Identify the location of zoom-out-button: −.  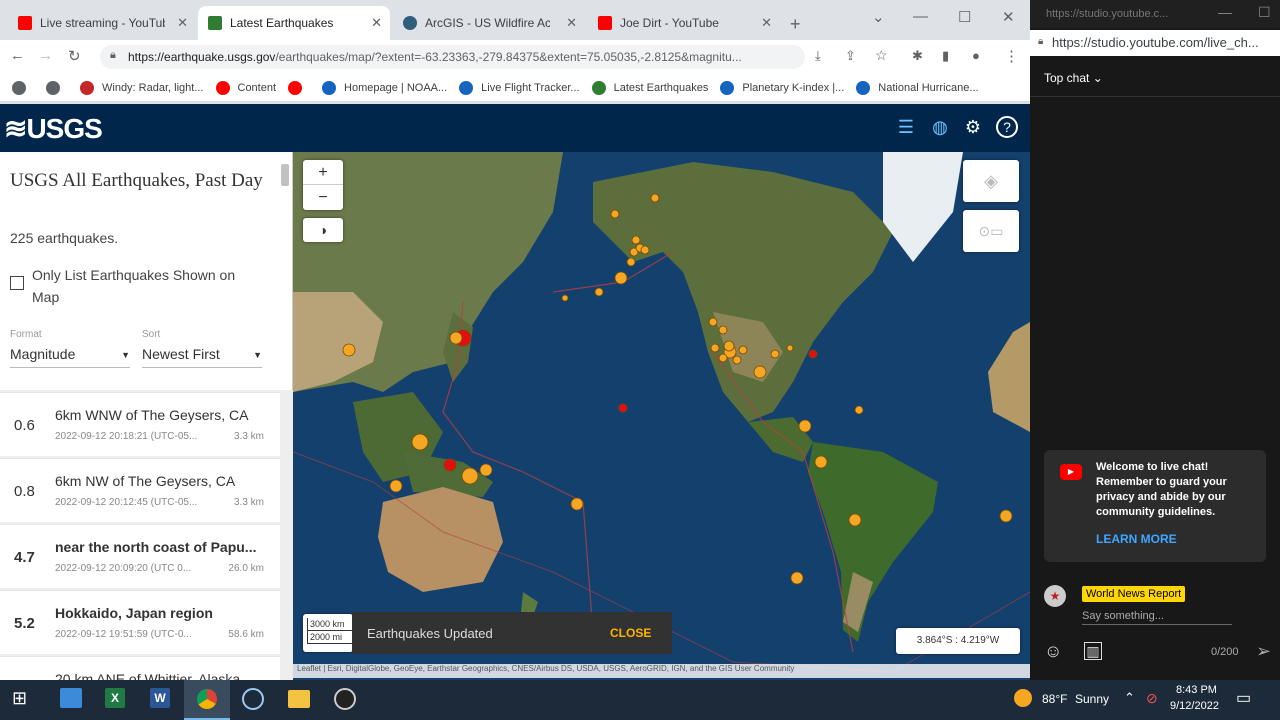
(323, 197).